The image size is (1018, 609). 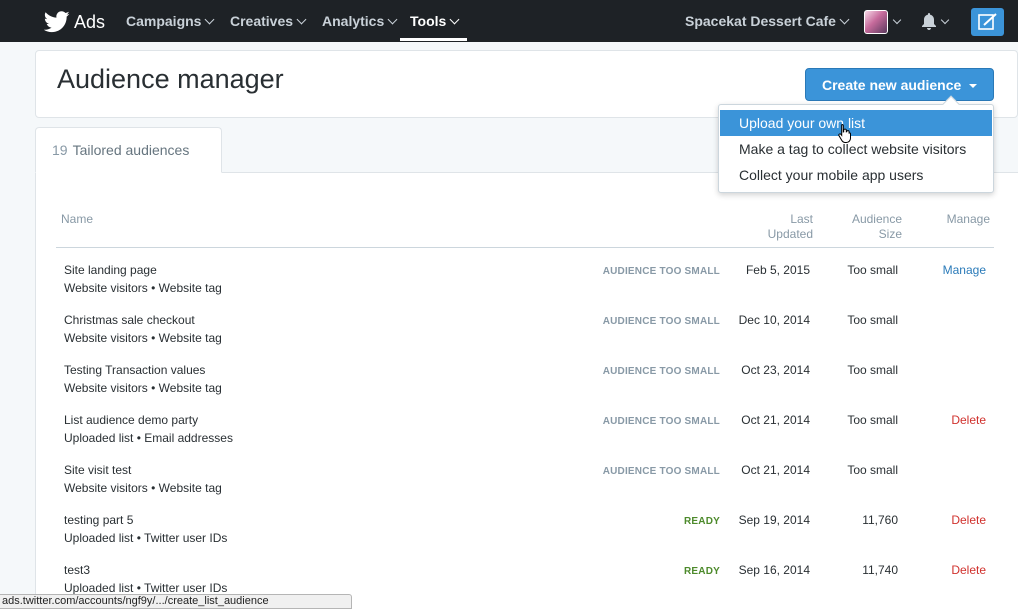 I want to click on audience-size: 11,740, so click(x=880, y=570).